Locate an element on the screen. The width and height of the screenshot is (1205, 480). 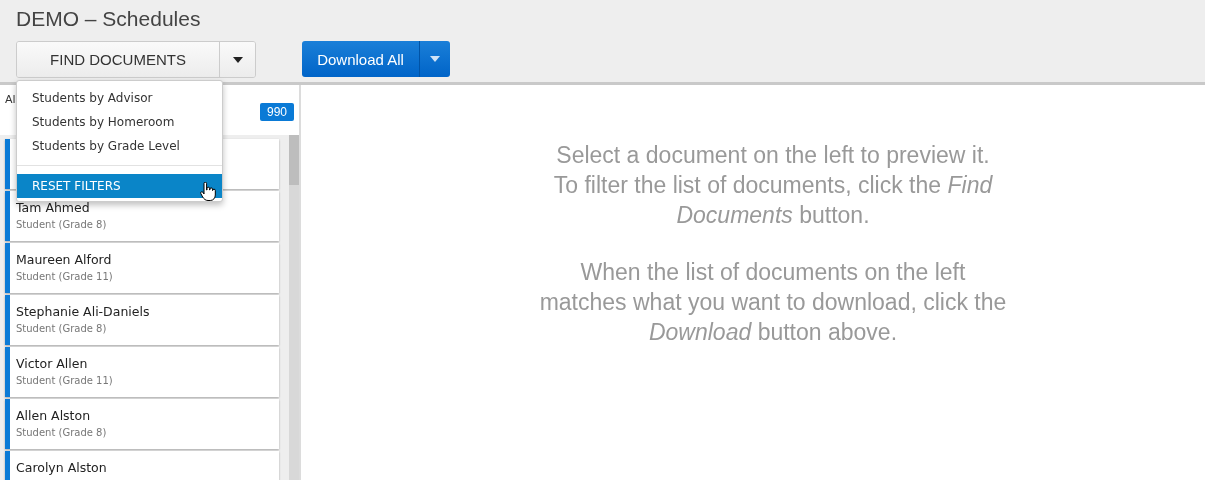
document-card: Maureen Alford Student (Grade 11) is located at coordinates (142, 268).